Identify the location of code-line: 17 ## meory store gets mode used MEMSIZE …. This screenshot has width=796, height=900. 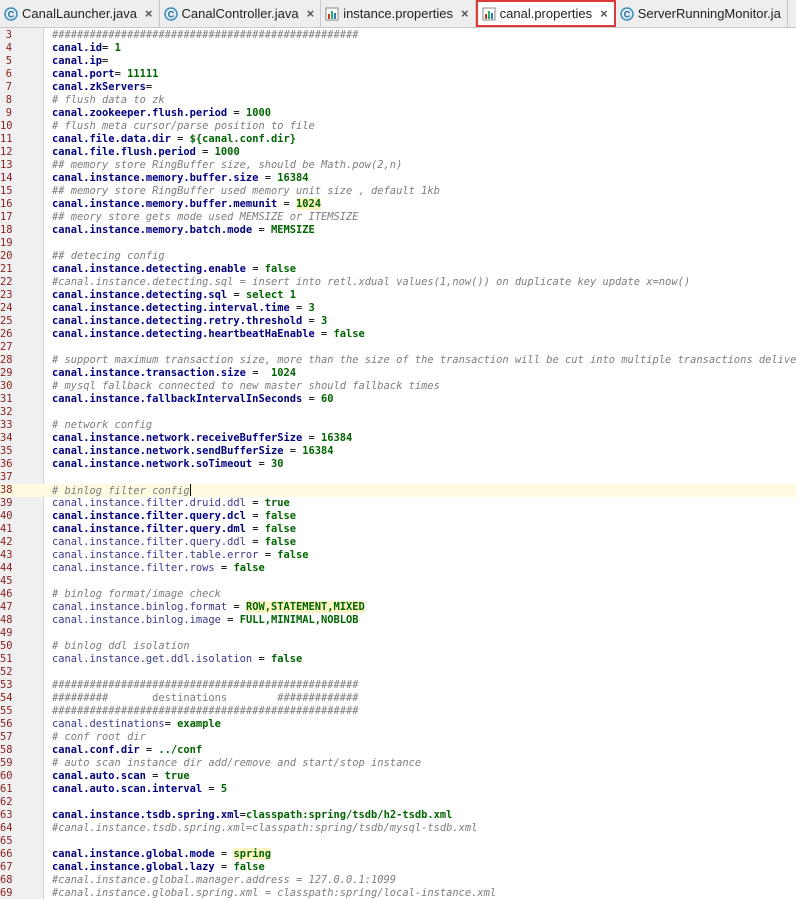
(398, 217).